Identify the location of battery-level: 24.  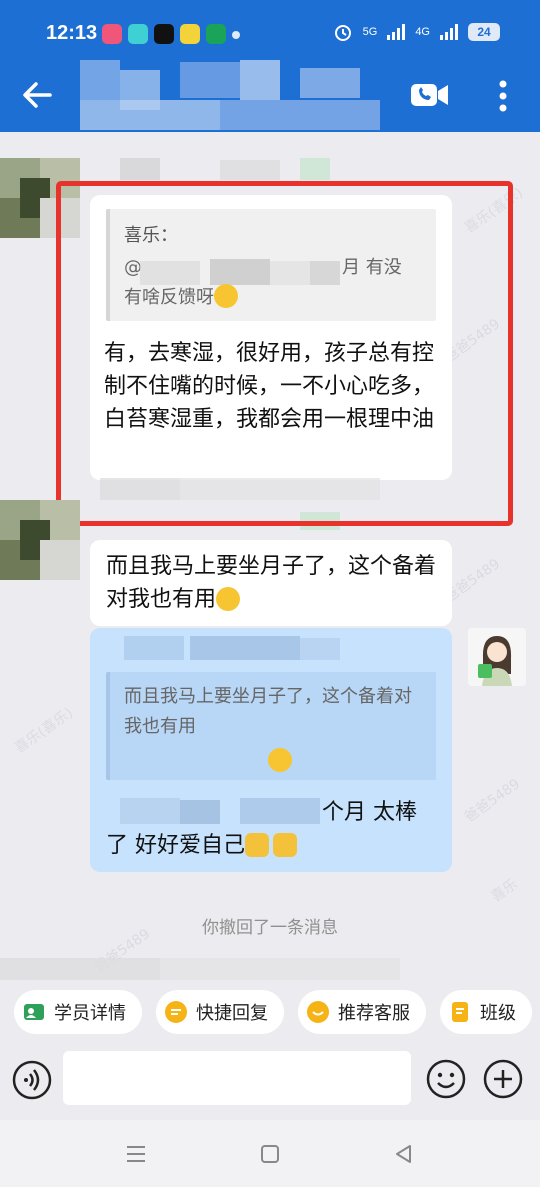
(484, 32).